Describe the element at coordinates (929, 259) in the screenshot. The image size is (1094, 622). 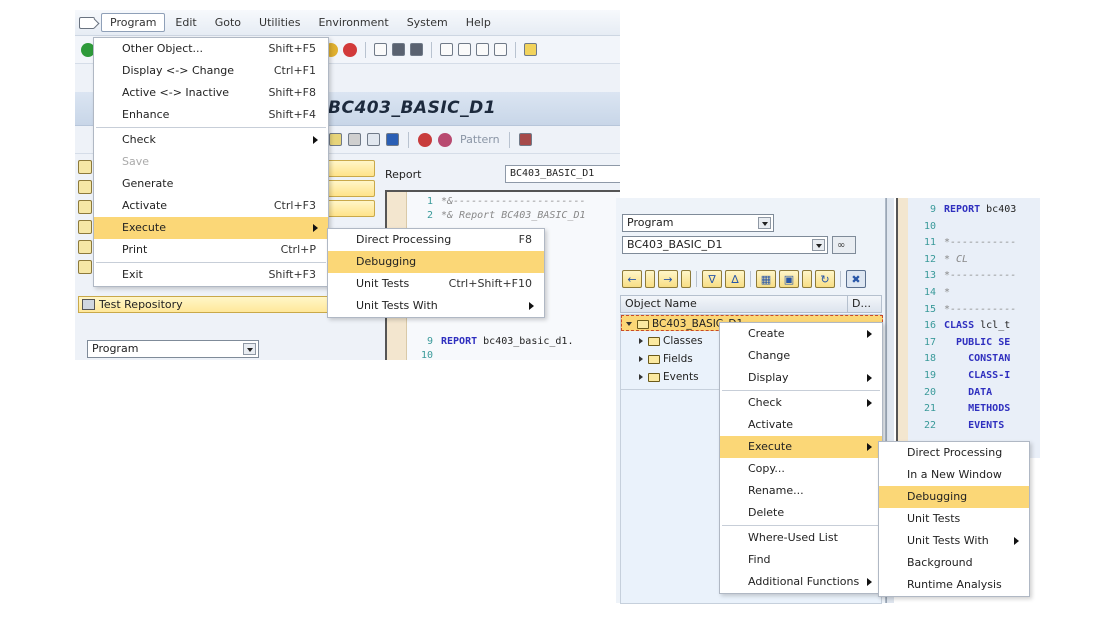
I see `line-number: 12` at that location.